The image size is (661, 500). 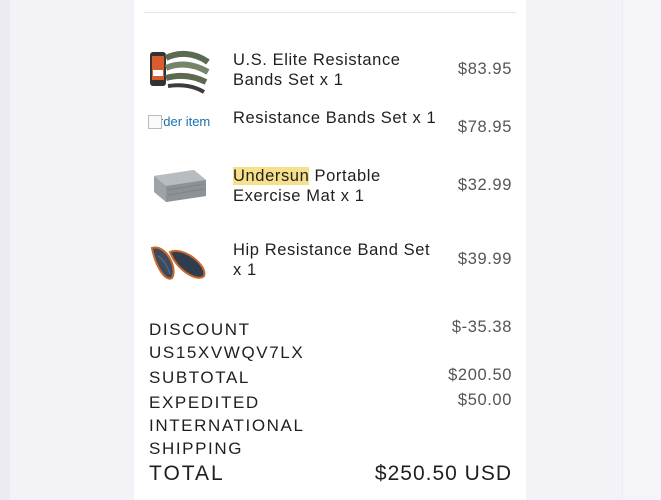 What do you see at coordinates (484, 69) in the screenshot?
I see `item-price: $83.95` at bounding box center [484, 69].